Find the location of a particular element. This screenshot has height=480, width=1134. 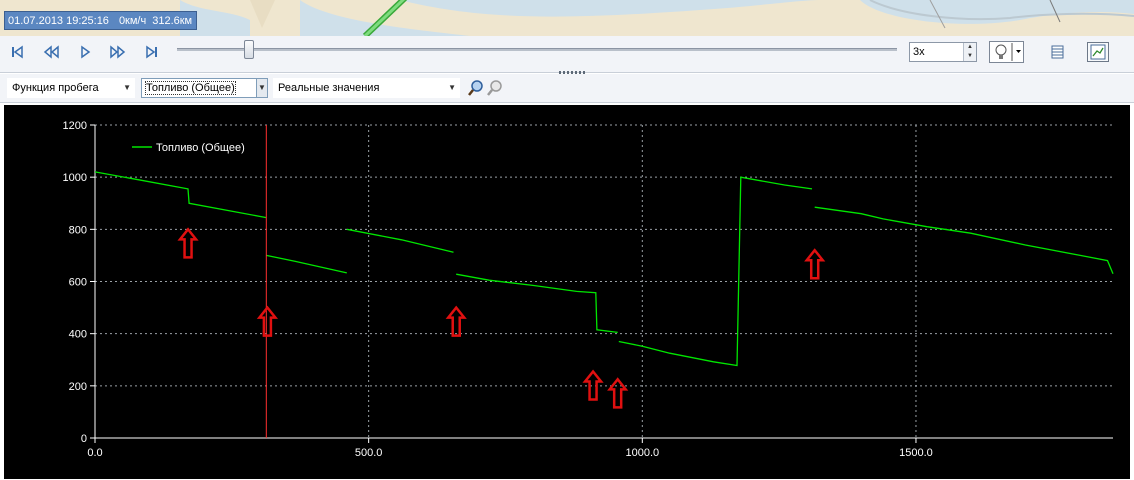

mode-select: Реальные значения ▼ is located at coordinates (366, 88).